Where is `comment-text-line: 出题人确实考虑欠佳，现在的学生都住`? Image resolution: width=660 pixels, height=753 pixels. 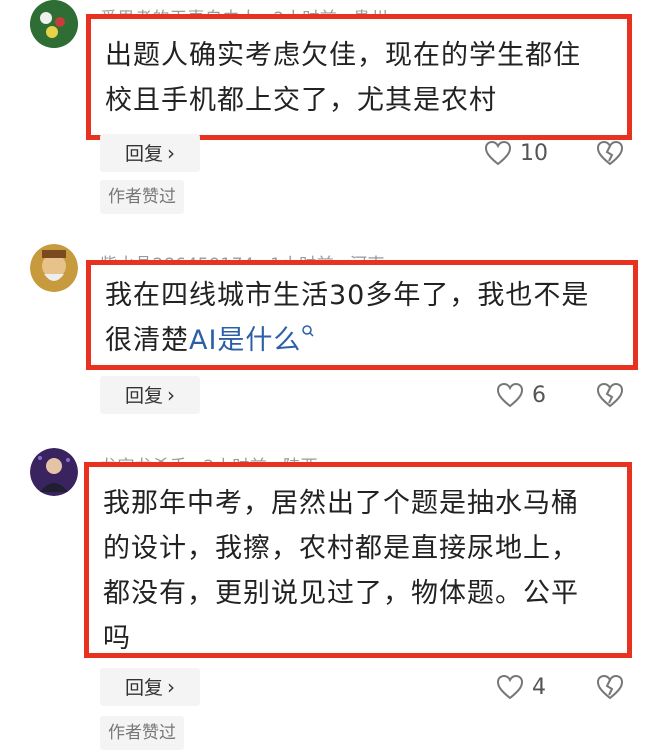 comment-text-line: 出题人确实考虑欠佳，现在的学生都住 is located at coordinates (343, 55).